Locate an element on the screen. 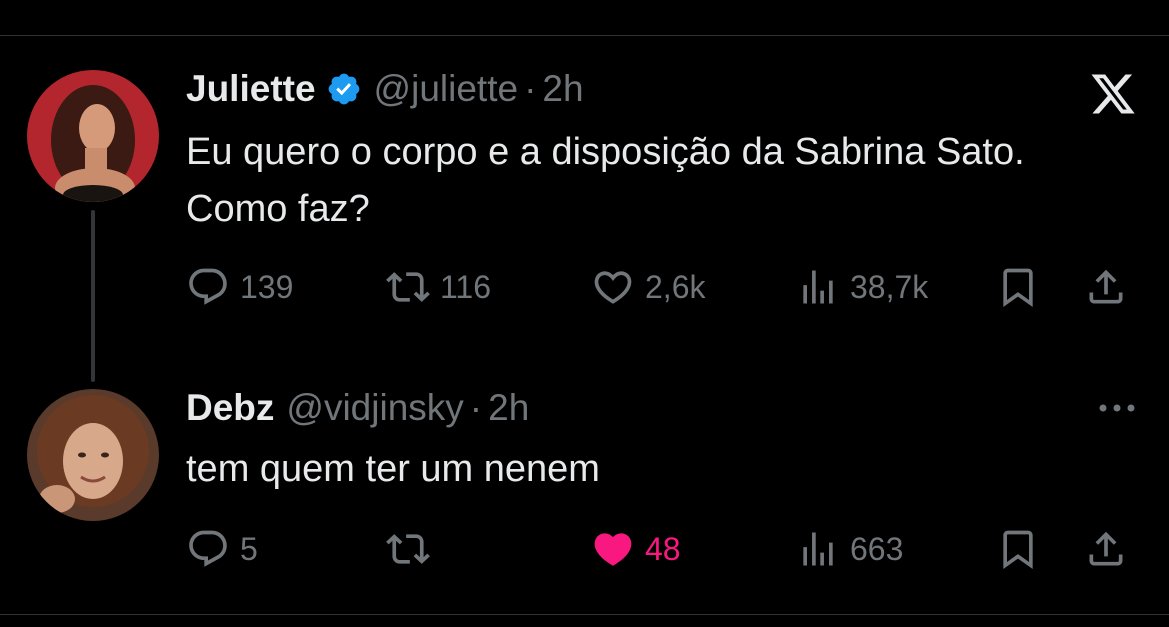  reply-button: 139 is located at coordinates (239, 287).